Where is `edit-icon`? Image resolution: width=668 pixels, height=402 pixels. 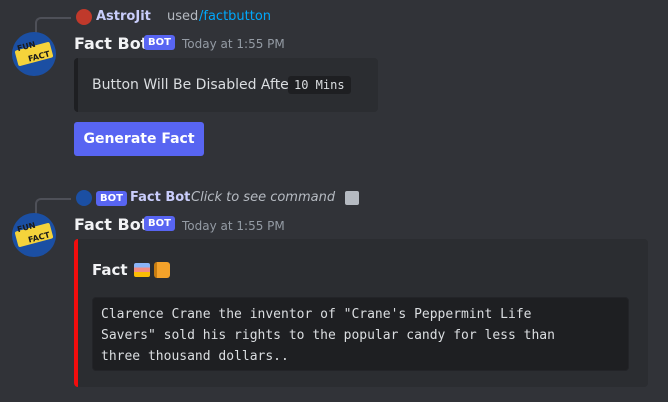
edit-icon is located at coordinates (352, 198).